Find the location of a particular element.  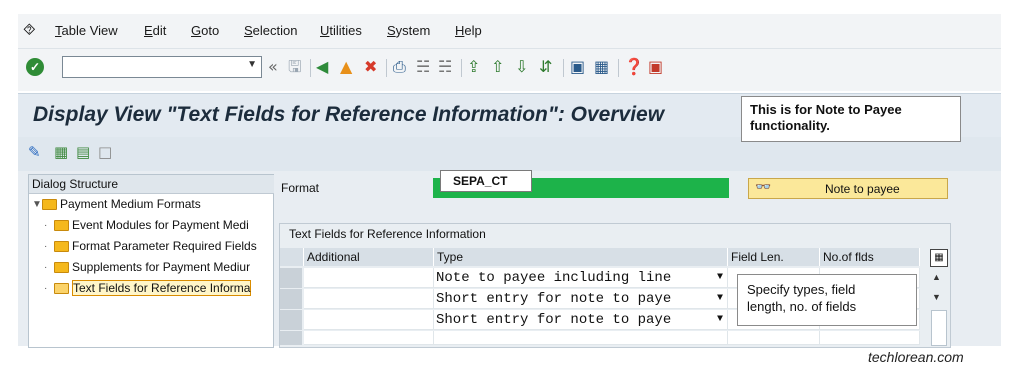

note-to-payee-button: 👓 Note to payee is located at coordinates (848, 188).